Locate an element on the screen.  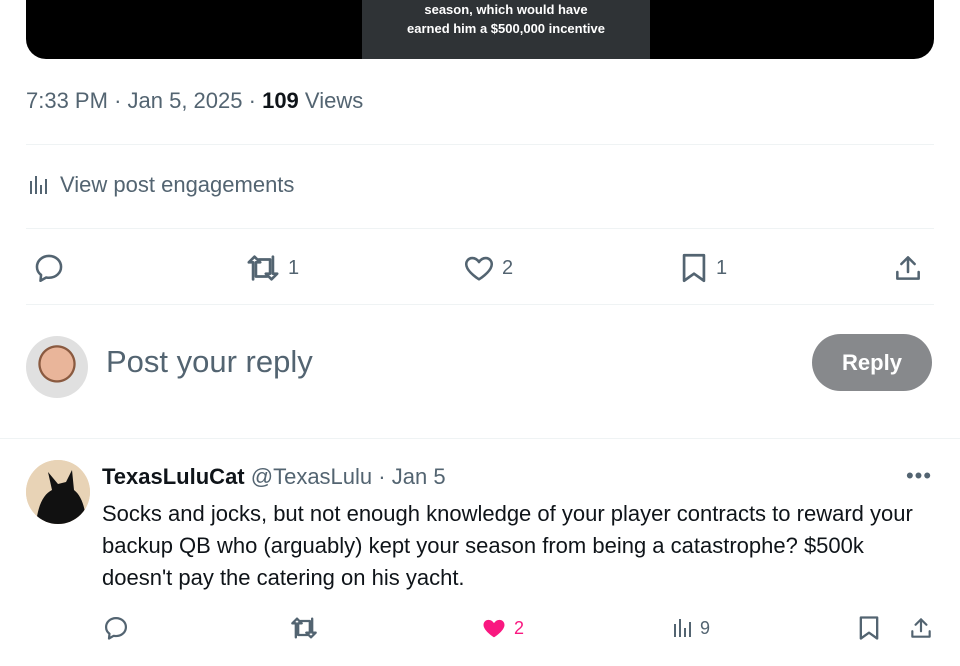
caption-line: earned him a $500,000 incentive is located at coordinates (506, 28).